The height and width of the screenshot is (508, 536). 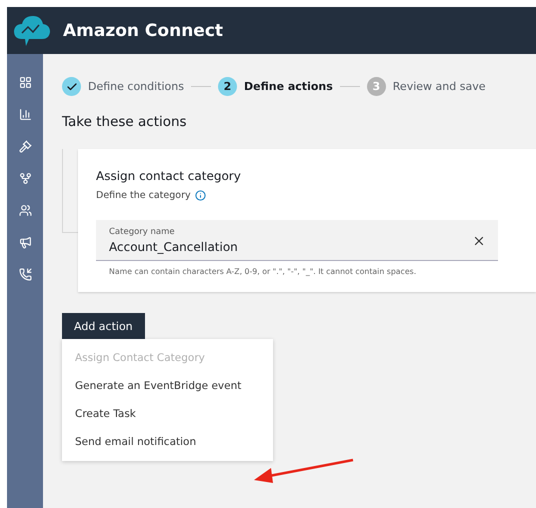 What do you see at coordinates (376, 86) in the screenshot?
I see `step-marker: 3` at bounding box center [376, 86].